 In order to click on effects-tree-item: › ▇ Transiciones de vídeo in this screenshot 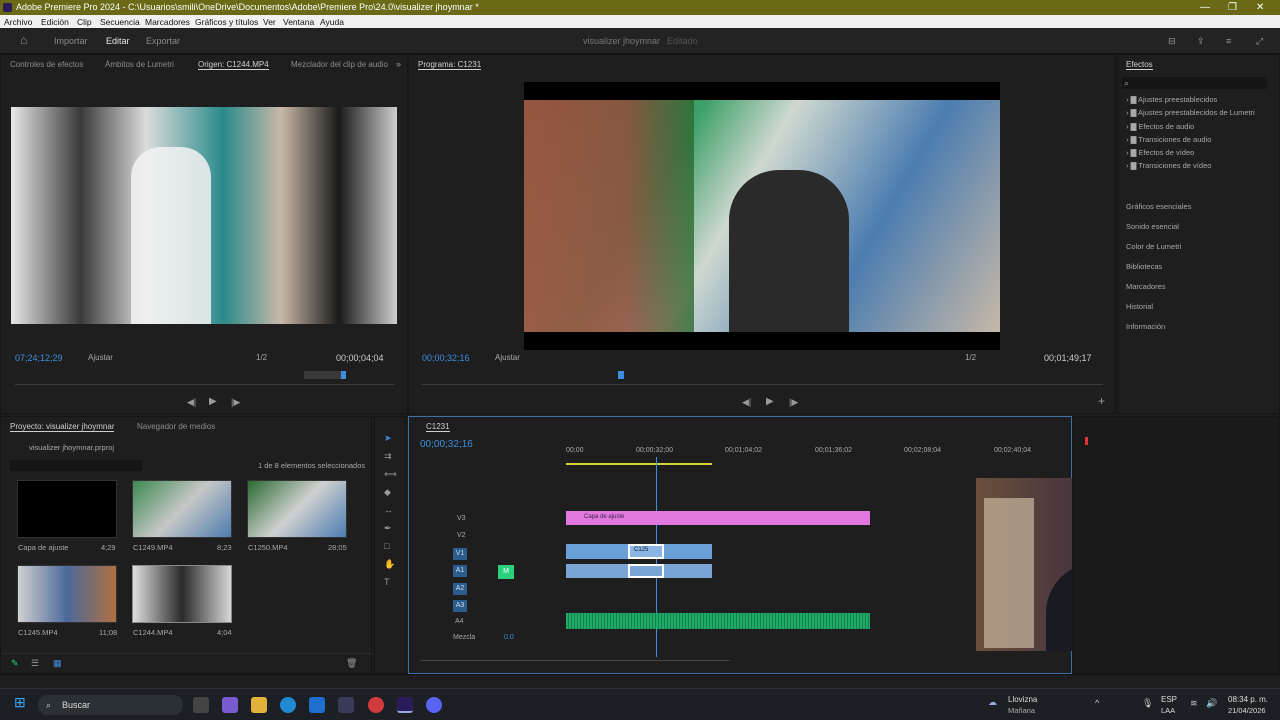, I will do `click(1190, 167)`.